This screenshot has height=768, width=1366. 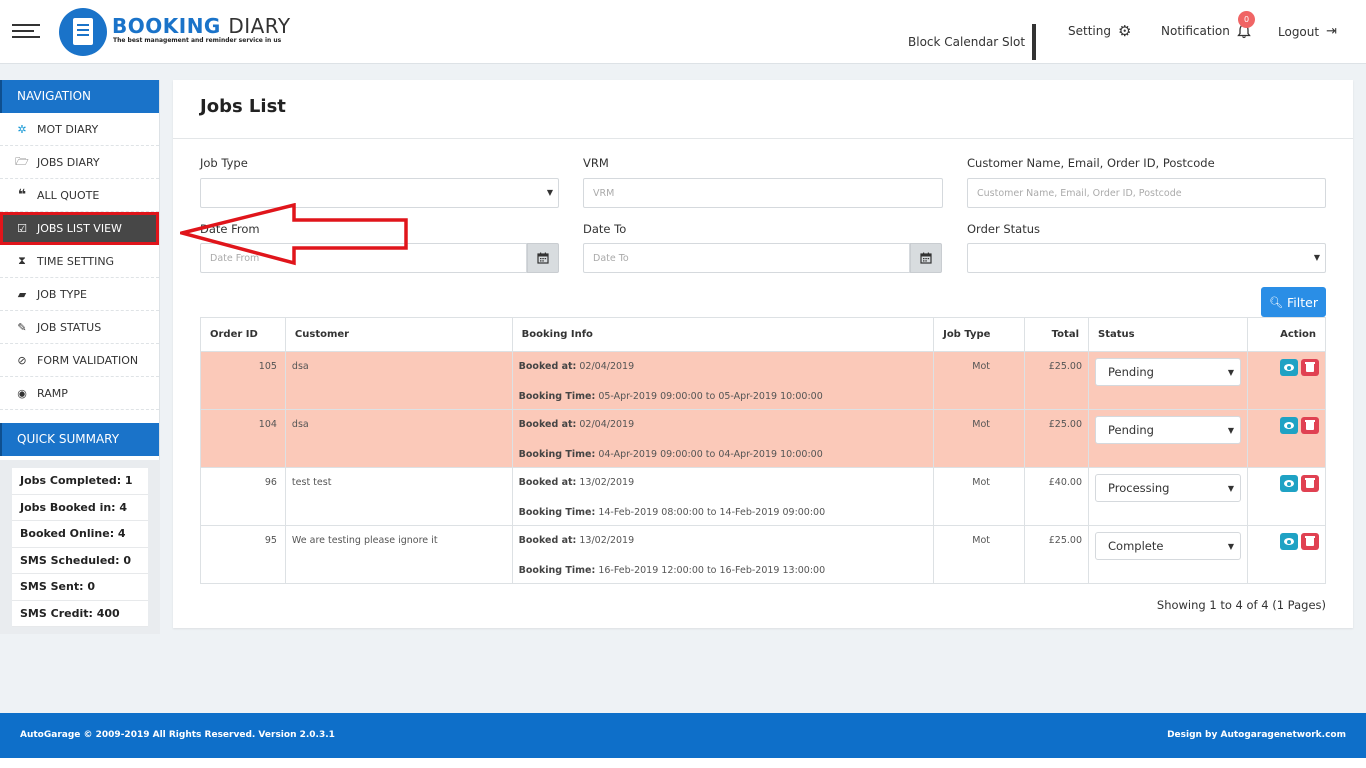 I want to click on customer-cell: test test, so click(x=398, y=496).